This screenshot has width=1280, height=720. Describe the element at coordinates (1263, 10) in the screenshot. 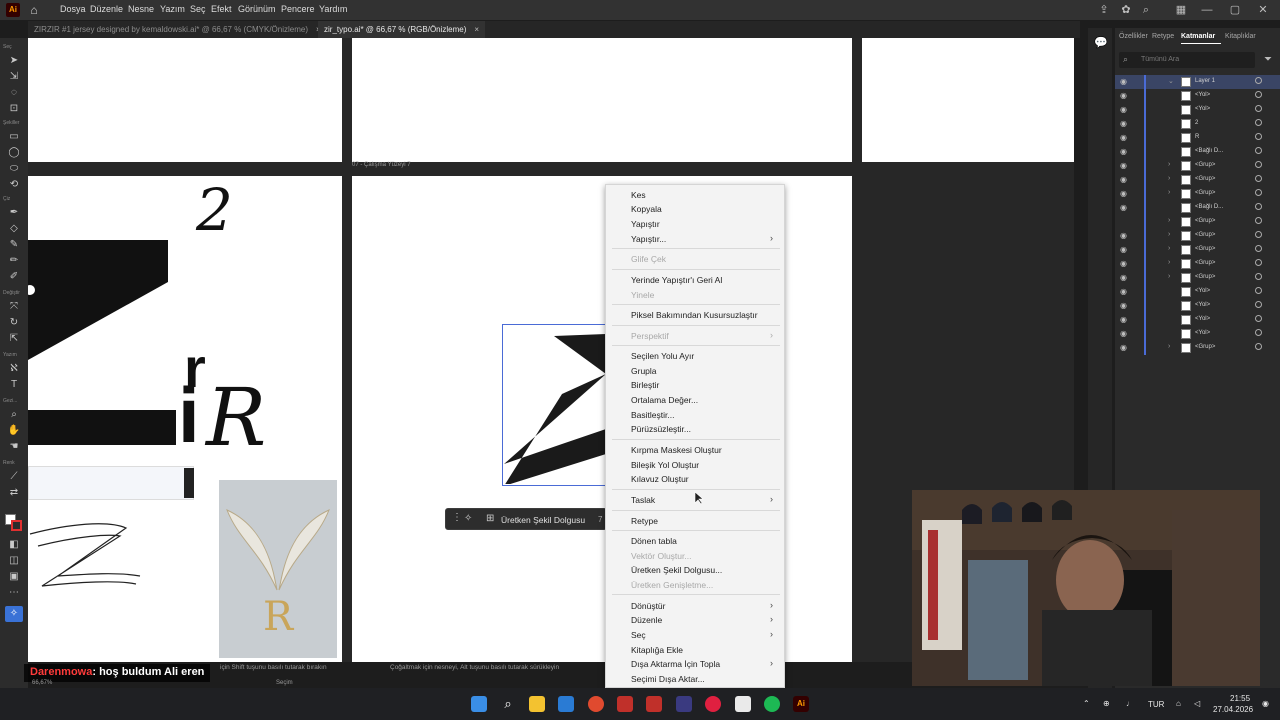

I see `close-window-icon: ✕` at that location.